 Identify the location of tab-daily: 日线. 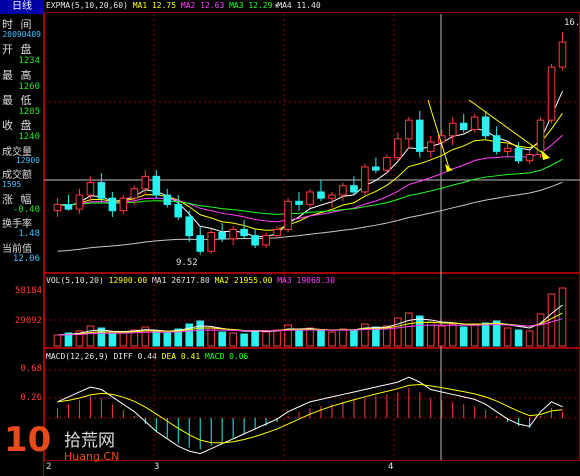
(22, 7).